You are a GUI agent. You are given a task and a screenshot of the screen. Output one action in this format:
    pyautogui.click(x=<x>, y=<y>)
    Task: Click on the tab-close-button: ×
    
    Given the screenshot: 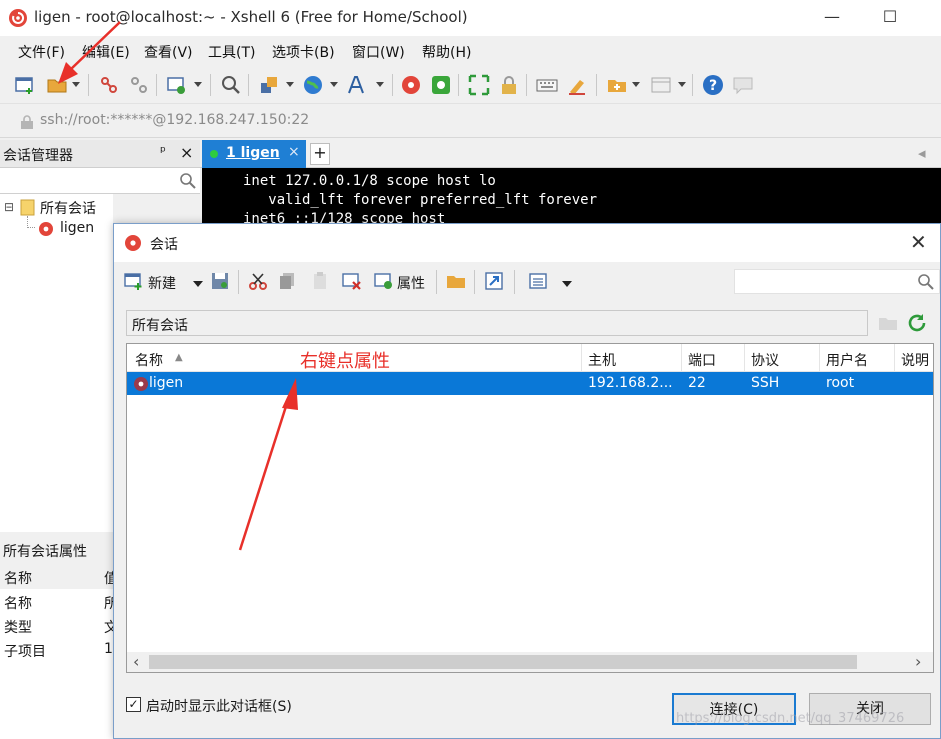 What is the action you would take?
    pyautogui.click(x=294, y=152)
    